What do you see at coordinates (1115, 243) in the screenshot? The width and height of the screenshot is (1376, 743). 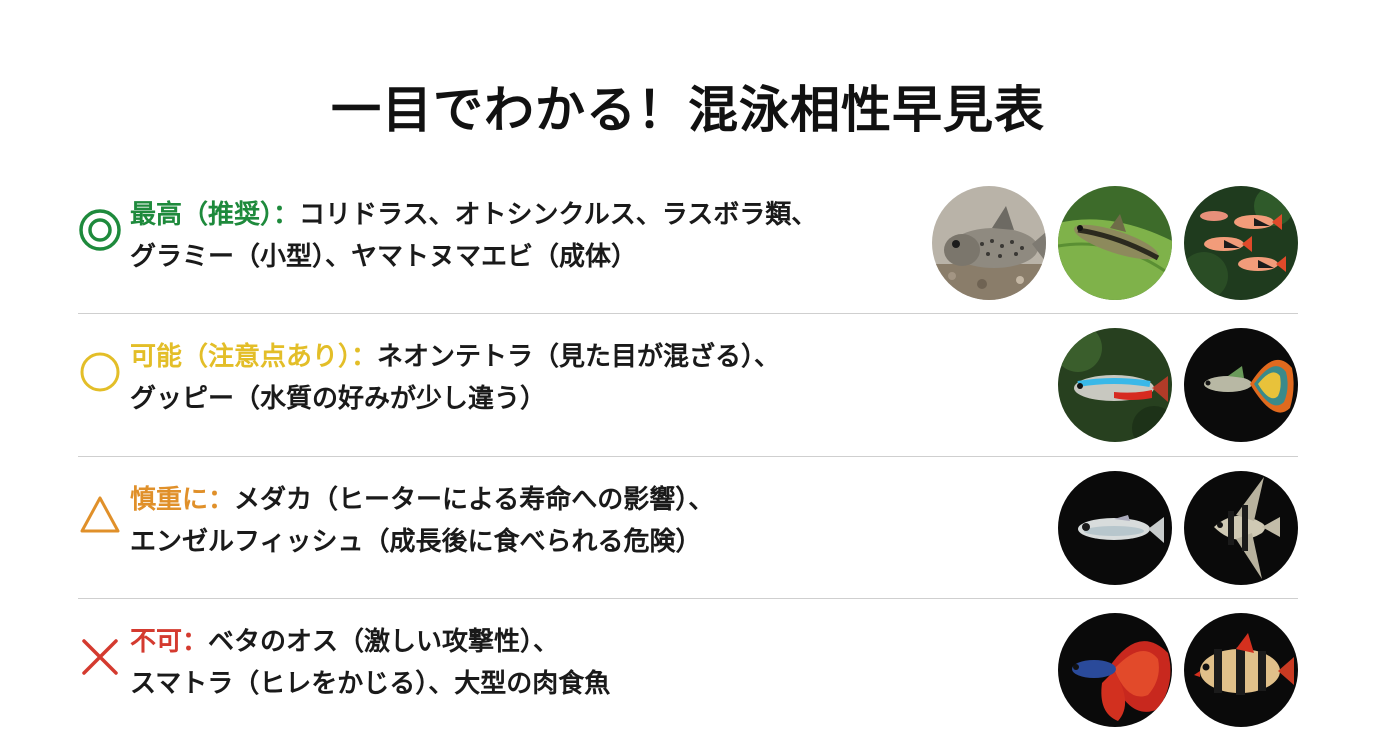 I see `otocinclus-photo` at bounding box center [1115, 243].